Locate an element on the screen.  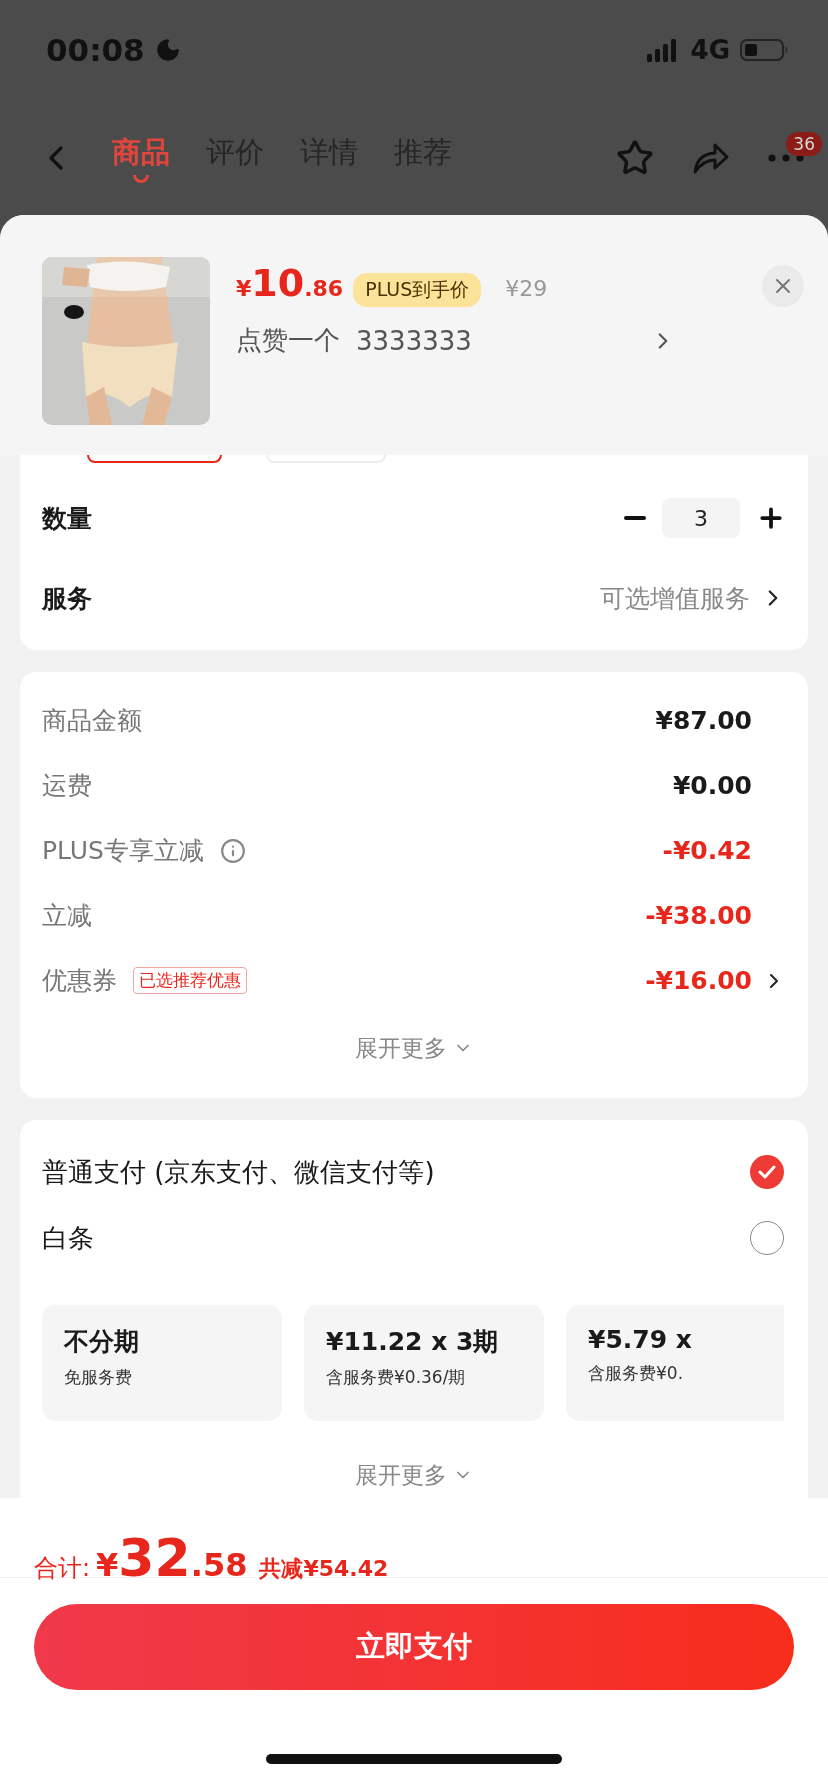
total-label: 合计: is located at coordinates (62, 1568).